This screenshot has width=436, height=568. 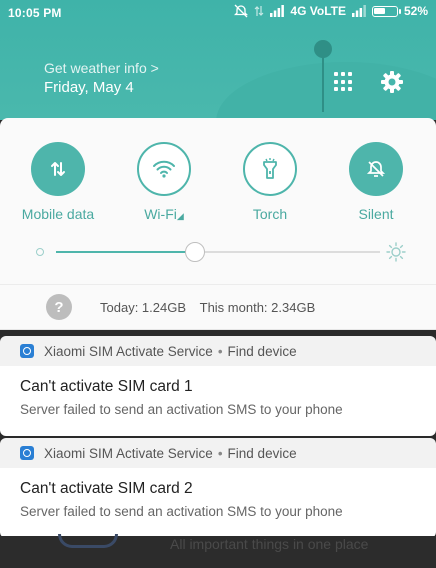 I want to click on wifi-icon, so click(x=164, y=169).